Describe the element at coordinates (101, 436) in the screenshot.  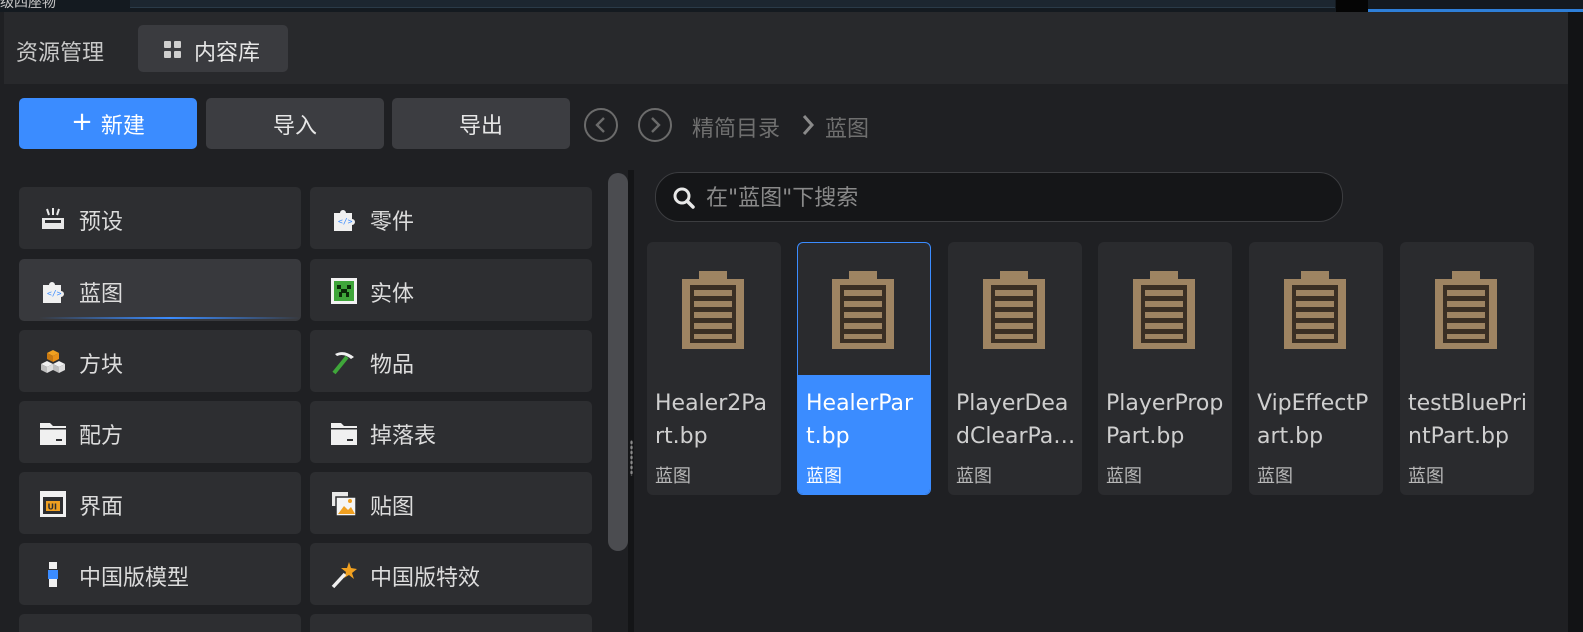
I see `category-label: 配方` at that location.